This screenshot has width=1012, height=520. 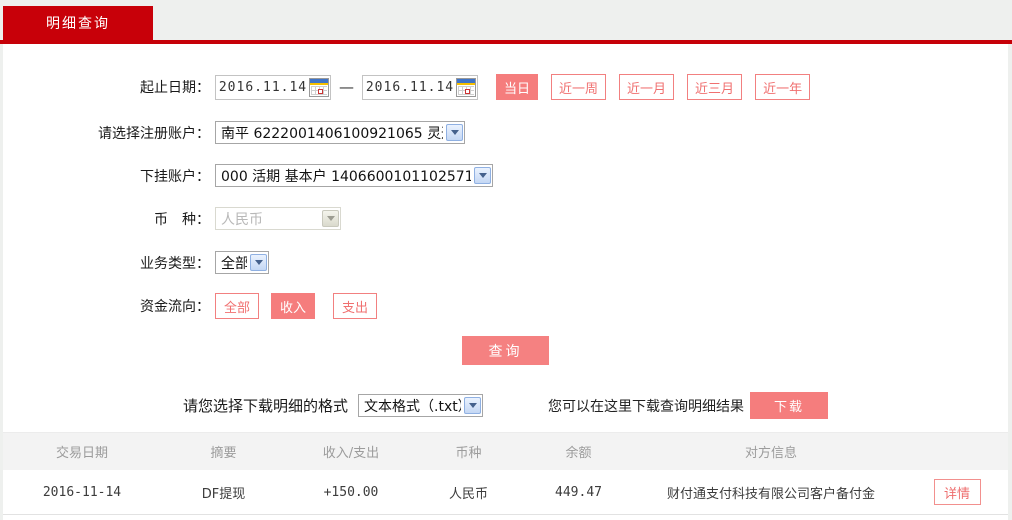 What do you see at coordinates (175, 88) in the screenshot?
I see `date-range-label: 起止日期：` at bounding box center [175, 88].